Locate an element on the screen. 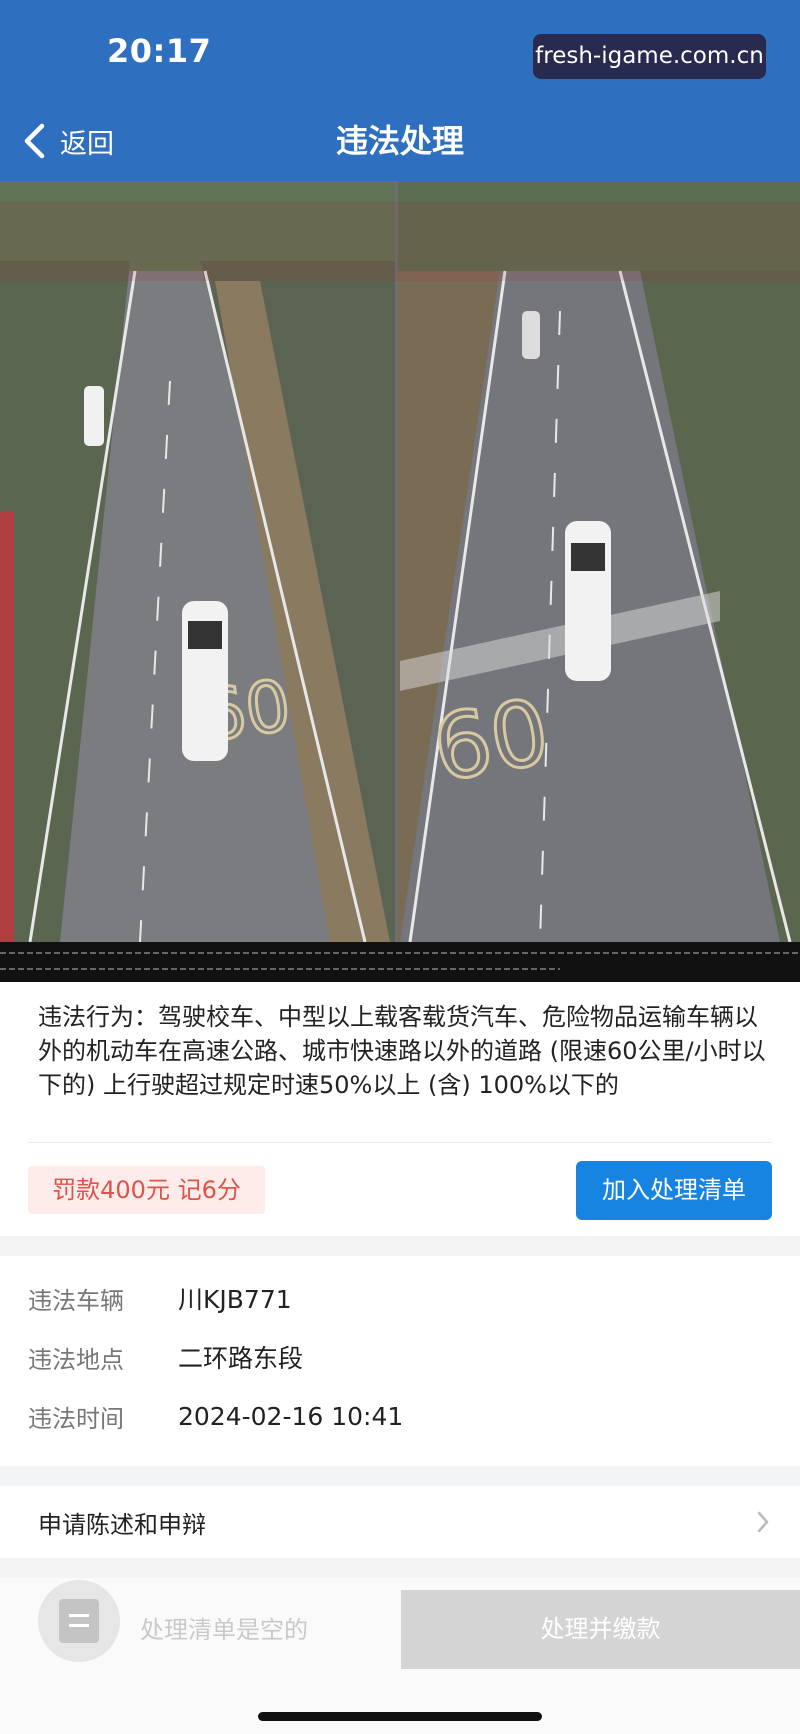 This screenshot has width=800, height=1734. top-bar: 20:17 fresh-igame.com.cn 返回 违法处理 is located at coordinates (400, 90).